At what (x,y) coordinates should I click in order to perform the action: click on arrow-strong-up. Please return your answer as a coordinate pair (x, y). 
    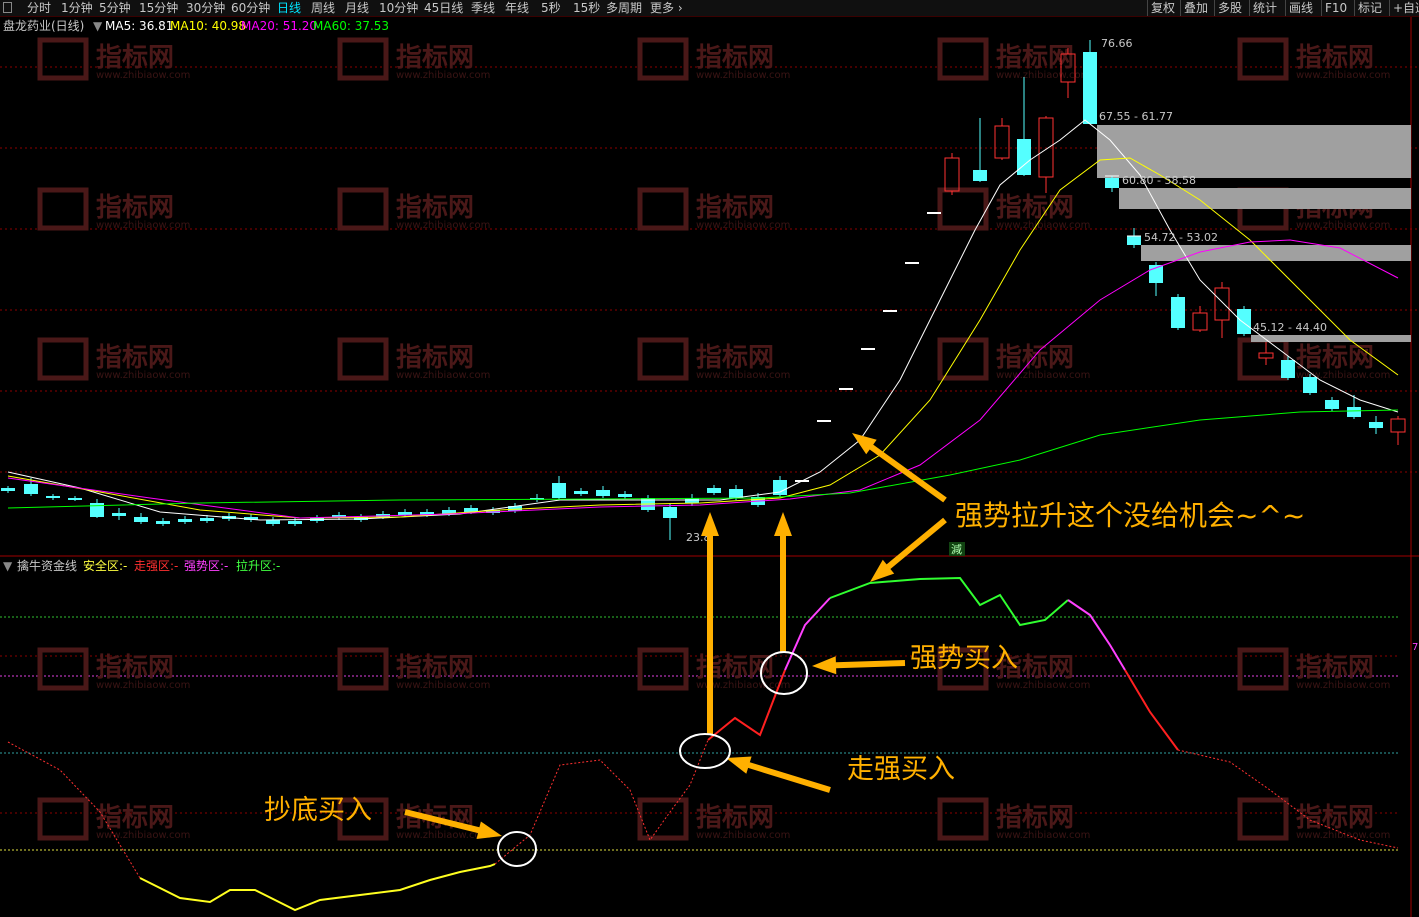
    Looking at the image, I should click on (710, 623).